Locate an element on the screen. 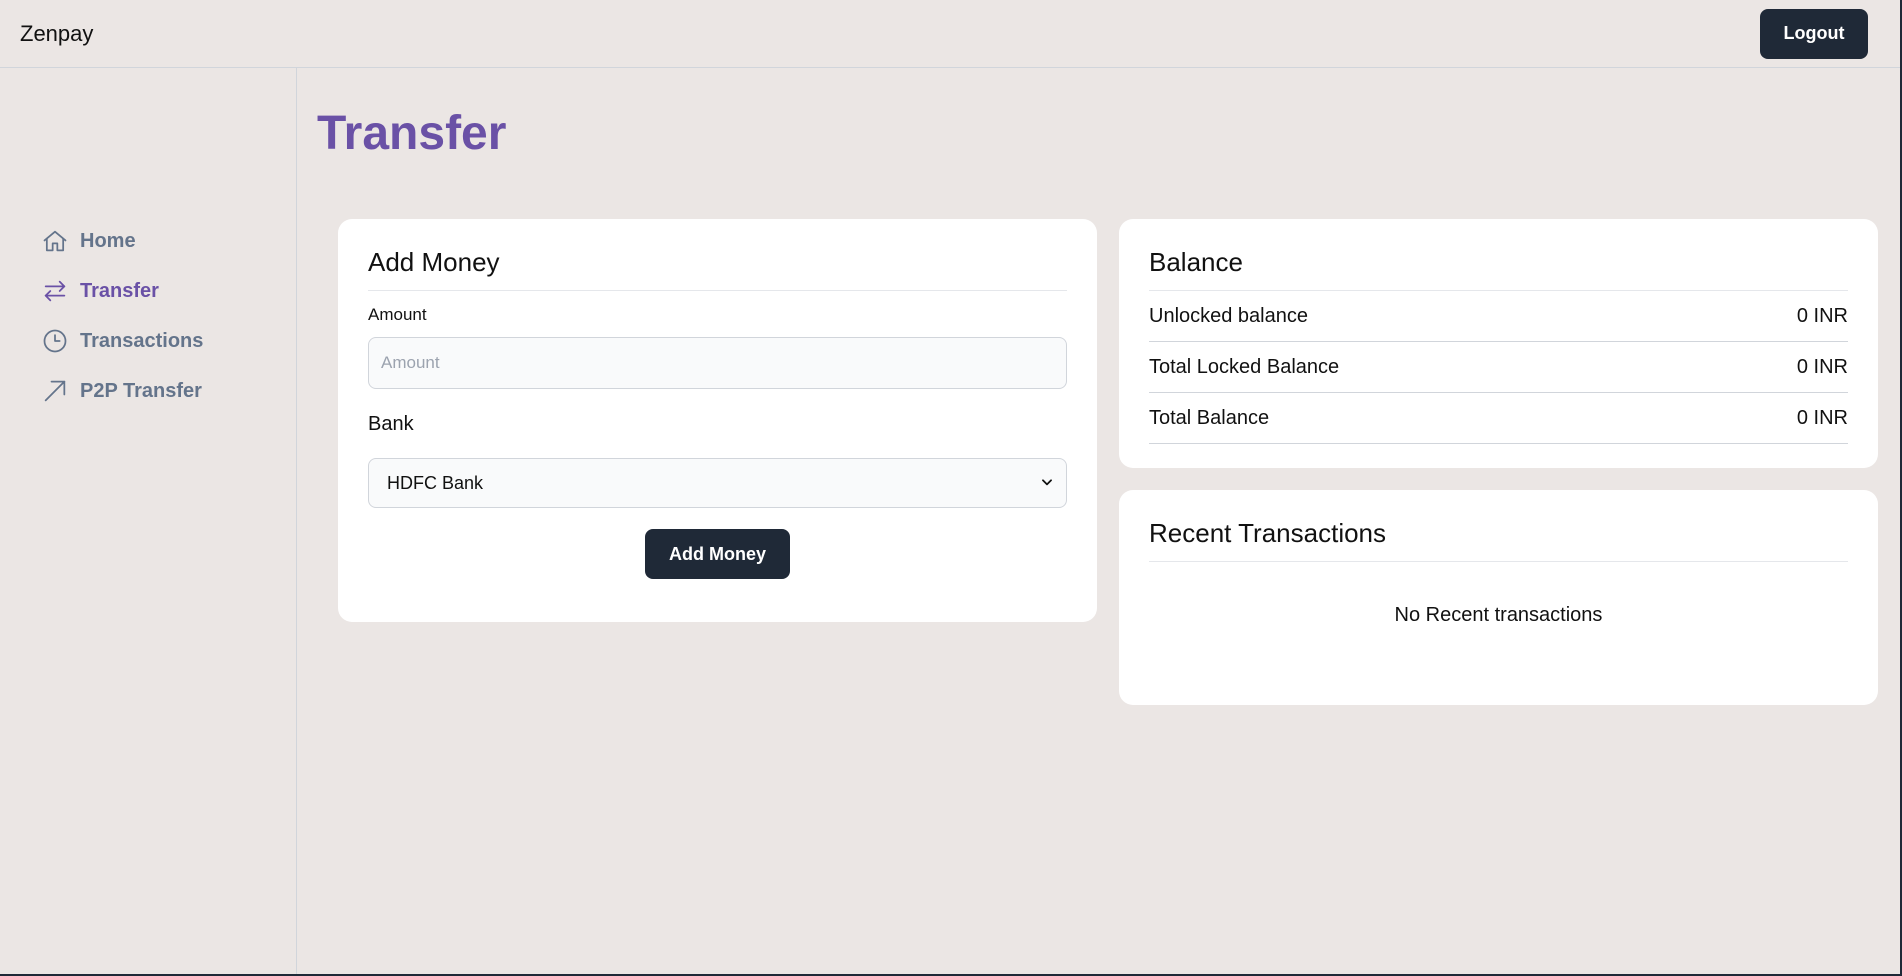 This screenshot has height=976, width=1902. home-icon is located at coordinates (55, 241).